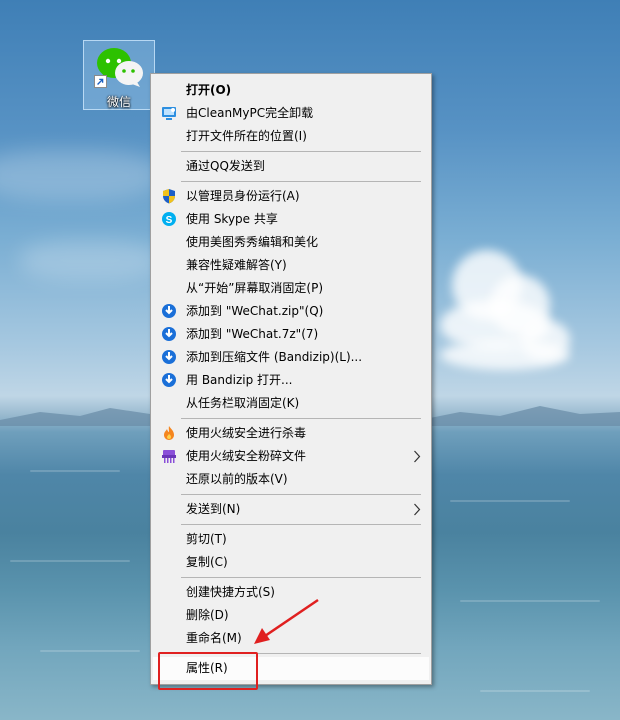 Image resolution: width=620 pixels, height=720 pixels. I want to click on desktop-icon-label: 微信, so click(118, 102).